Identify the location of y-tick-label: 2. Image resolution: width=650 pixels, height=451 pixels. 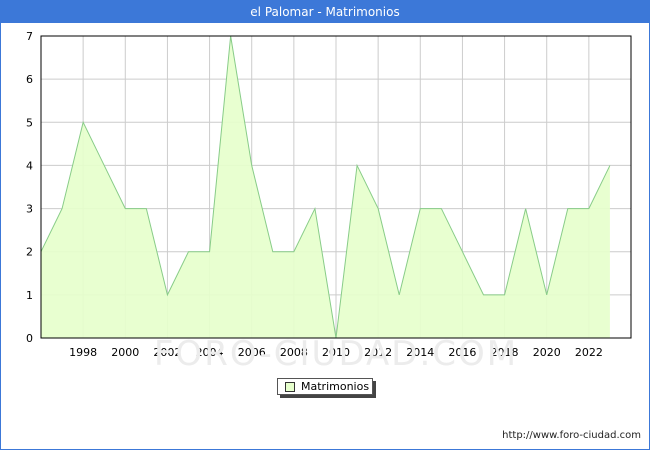
(29, 252).